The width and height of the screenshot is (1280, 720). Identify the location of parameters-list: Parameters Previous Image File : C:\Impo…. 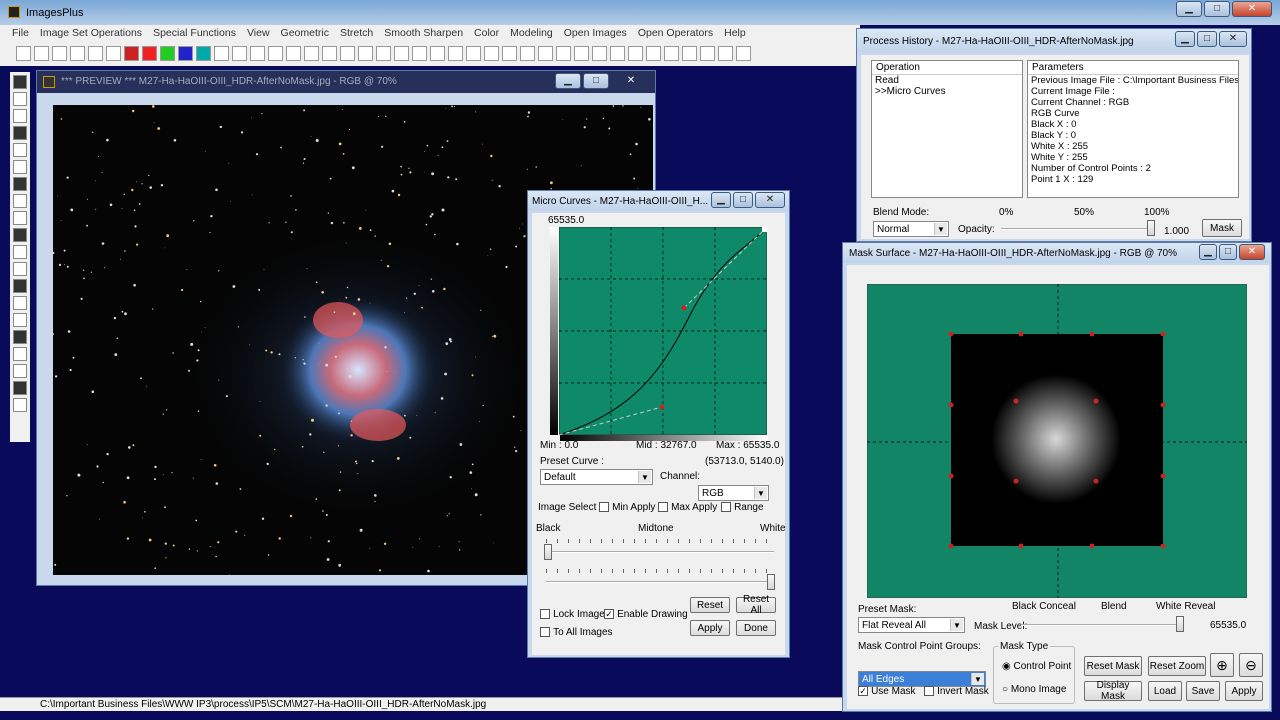
(1133, 129).